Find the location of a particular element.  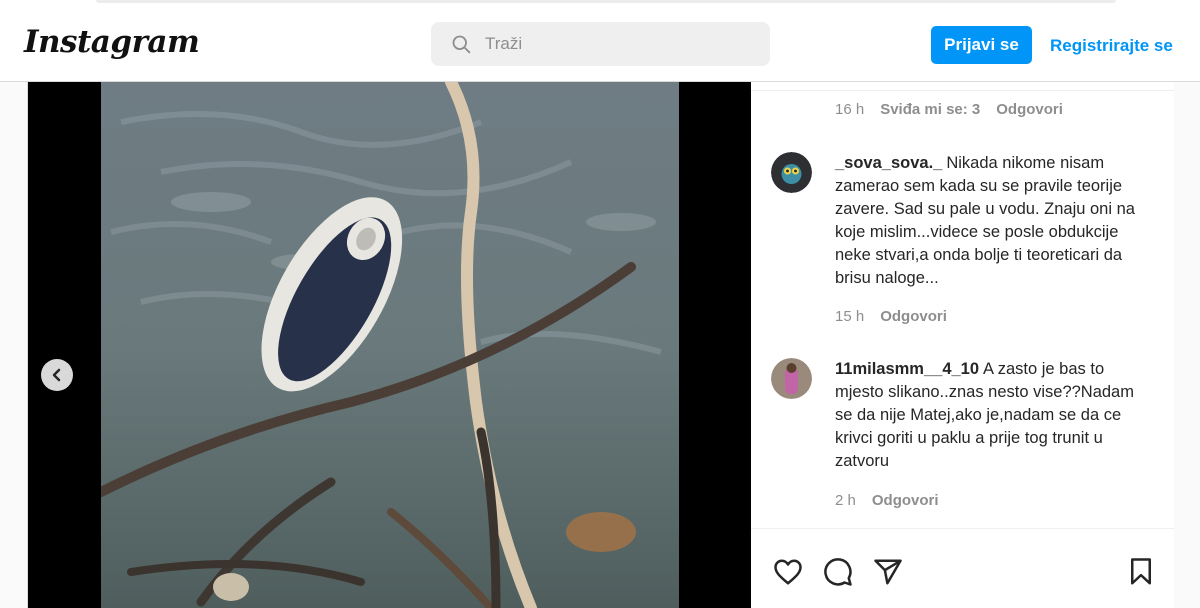

comment-button is located at coordinates (838, 572).